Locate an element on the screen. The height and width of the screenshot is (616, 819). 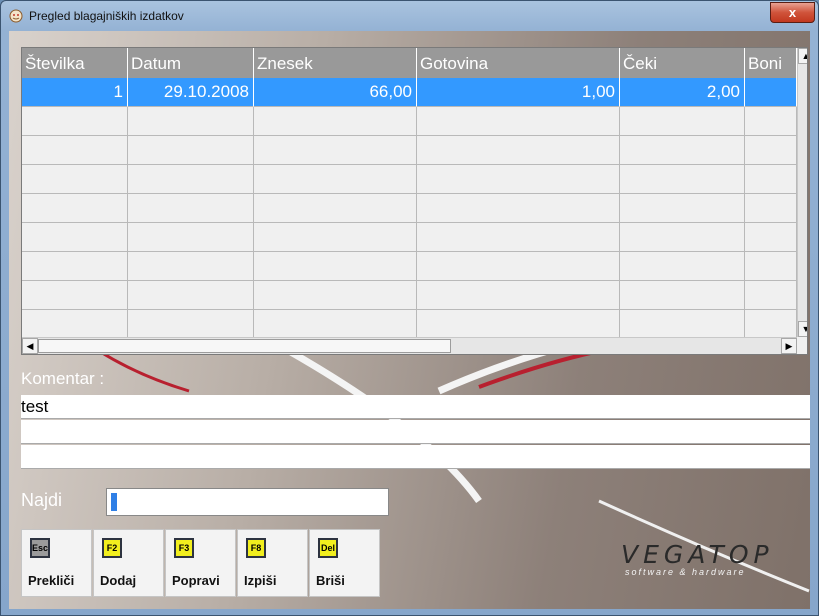
column-header-stevilka: Številka is located at coordinates (75, 63).